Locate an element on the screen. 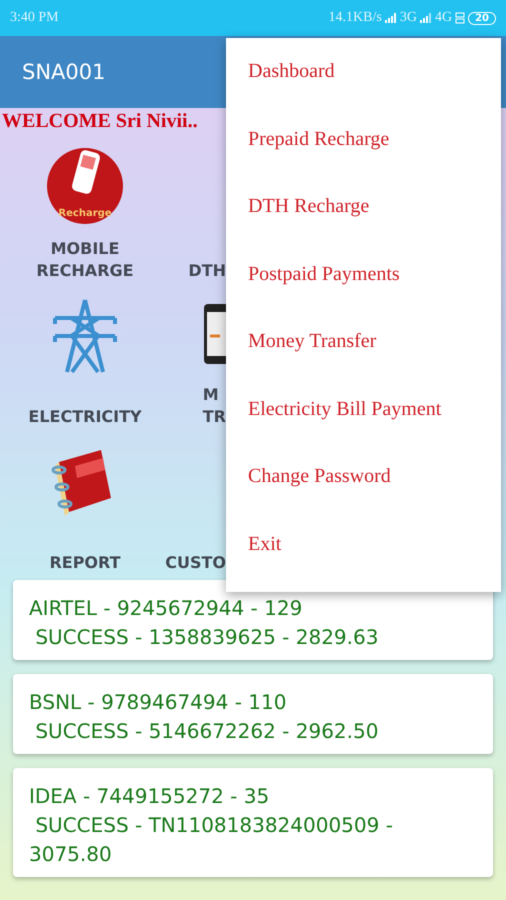 The height and width of the screenshot is (900, 506). network-speed: 14.1KB/s is located at coordinates (355, 18).